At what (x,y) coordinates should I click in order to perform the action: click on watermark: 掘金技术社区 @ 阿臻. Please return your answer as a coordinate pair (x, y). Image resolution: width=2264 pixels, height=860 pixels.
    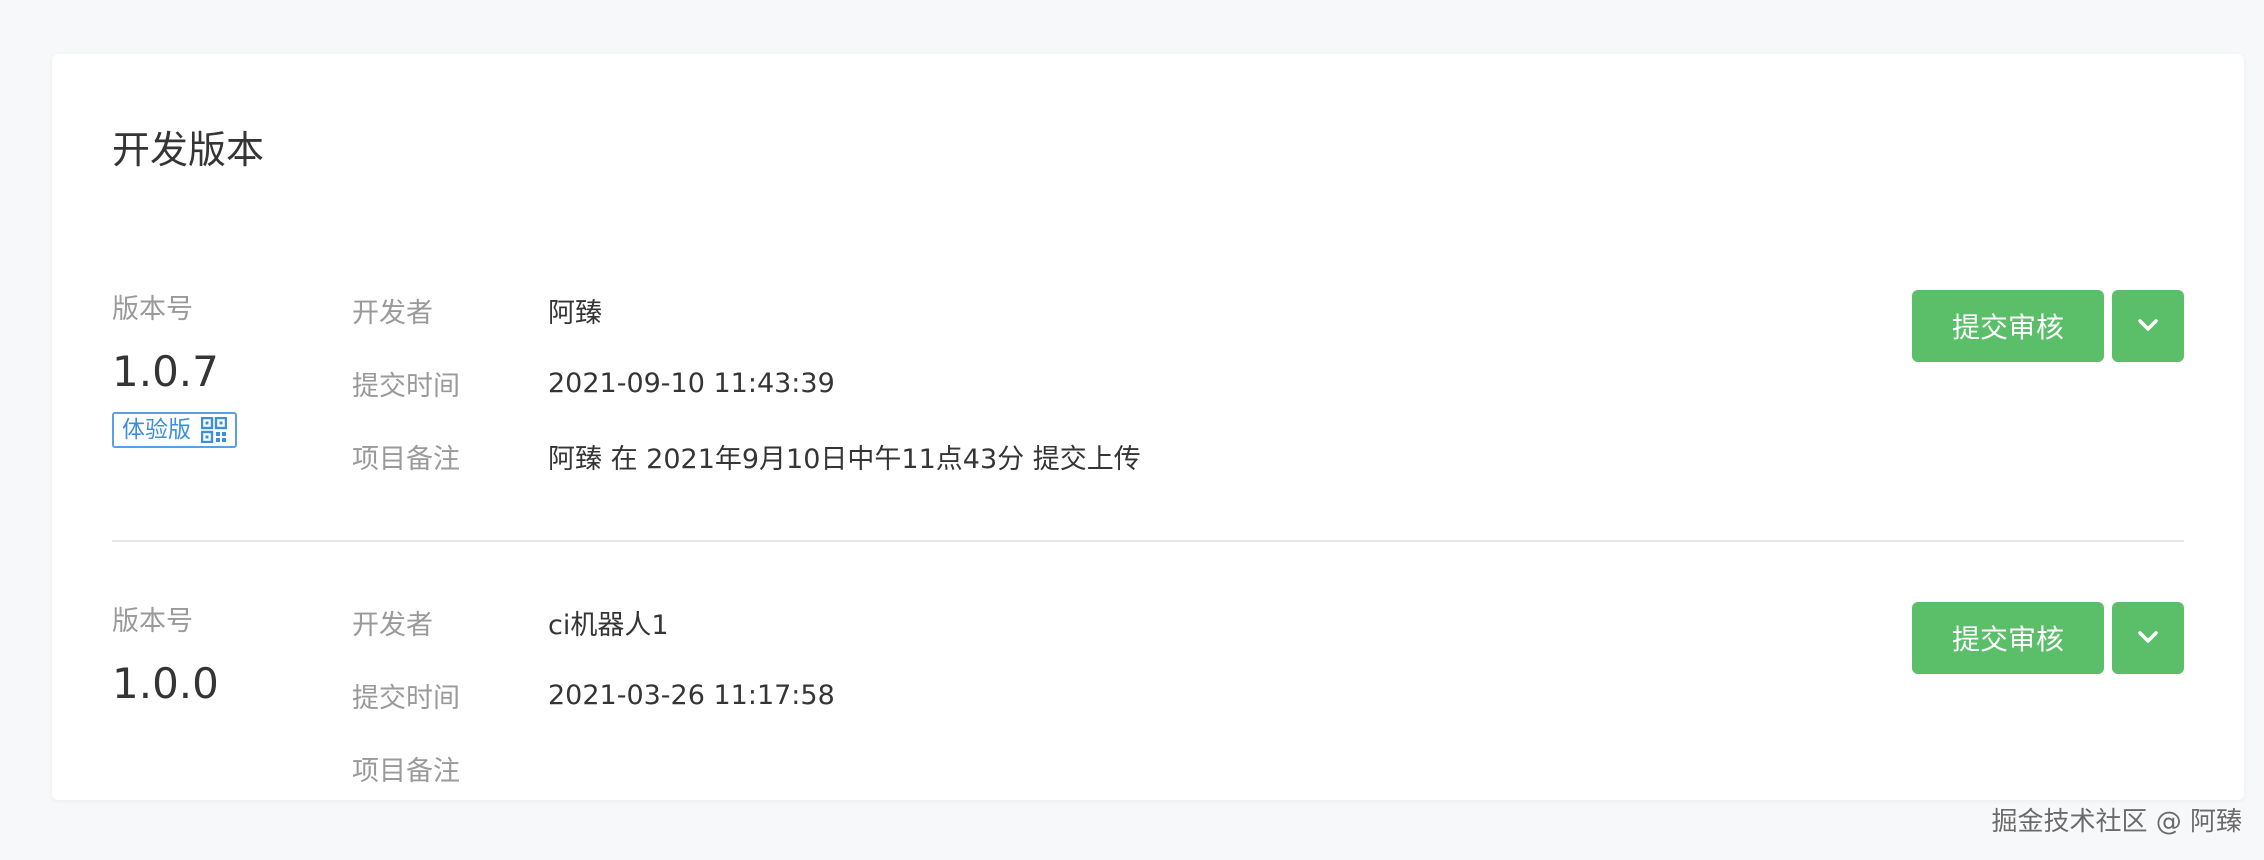
    Looking at the image, I should click on (2116, 822).